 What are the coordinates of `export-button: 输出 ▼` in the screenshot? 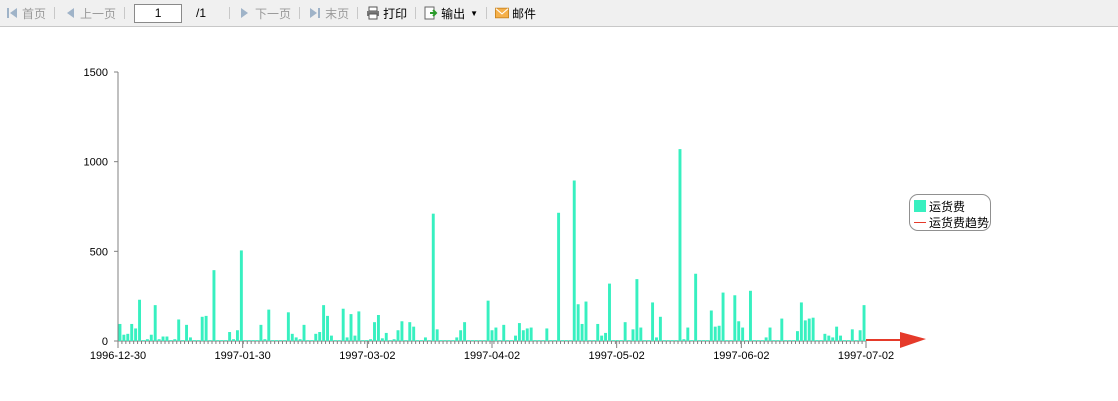 It's located at (451, 13).